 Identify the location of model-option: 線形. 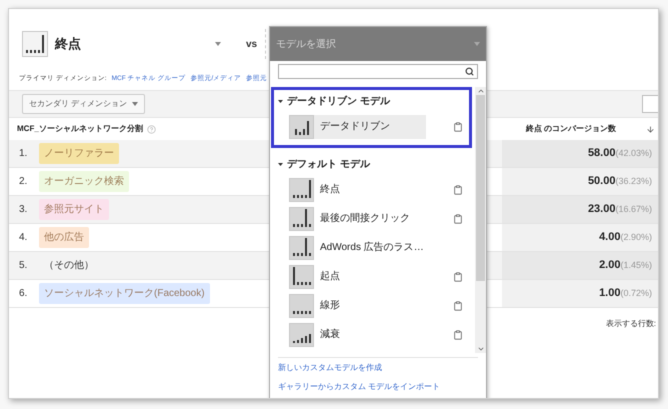
(357, 306).